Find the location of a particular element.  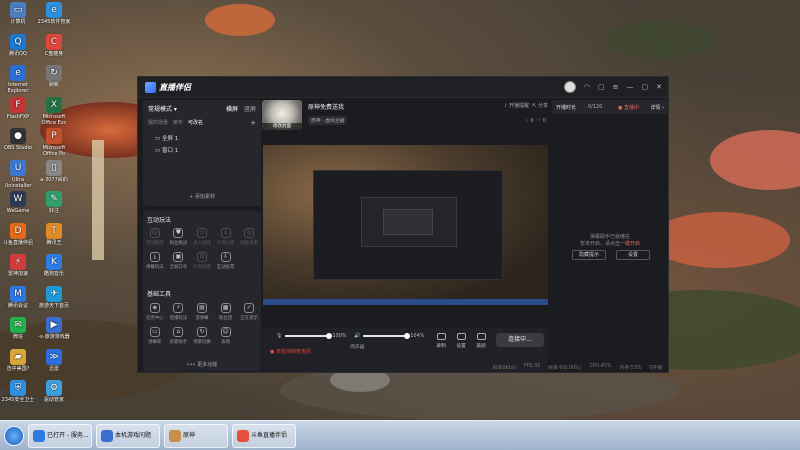

tool-item: ⚇ 多人连线 is located at coordinates (202, 237).